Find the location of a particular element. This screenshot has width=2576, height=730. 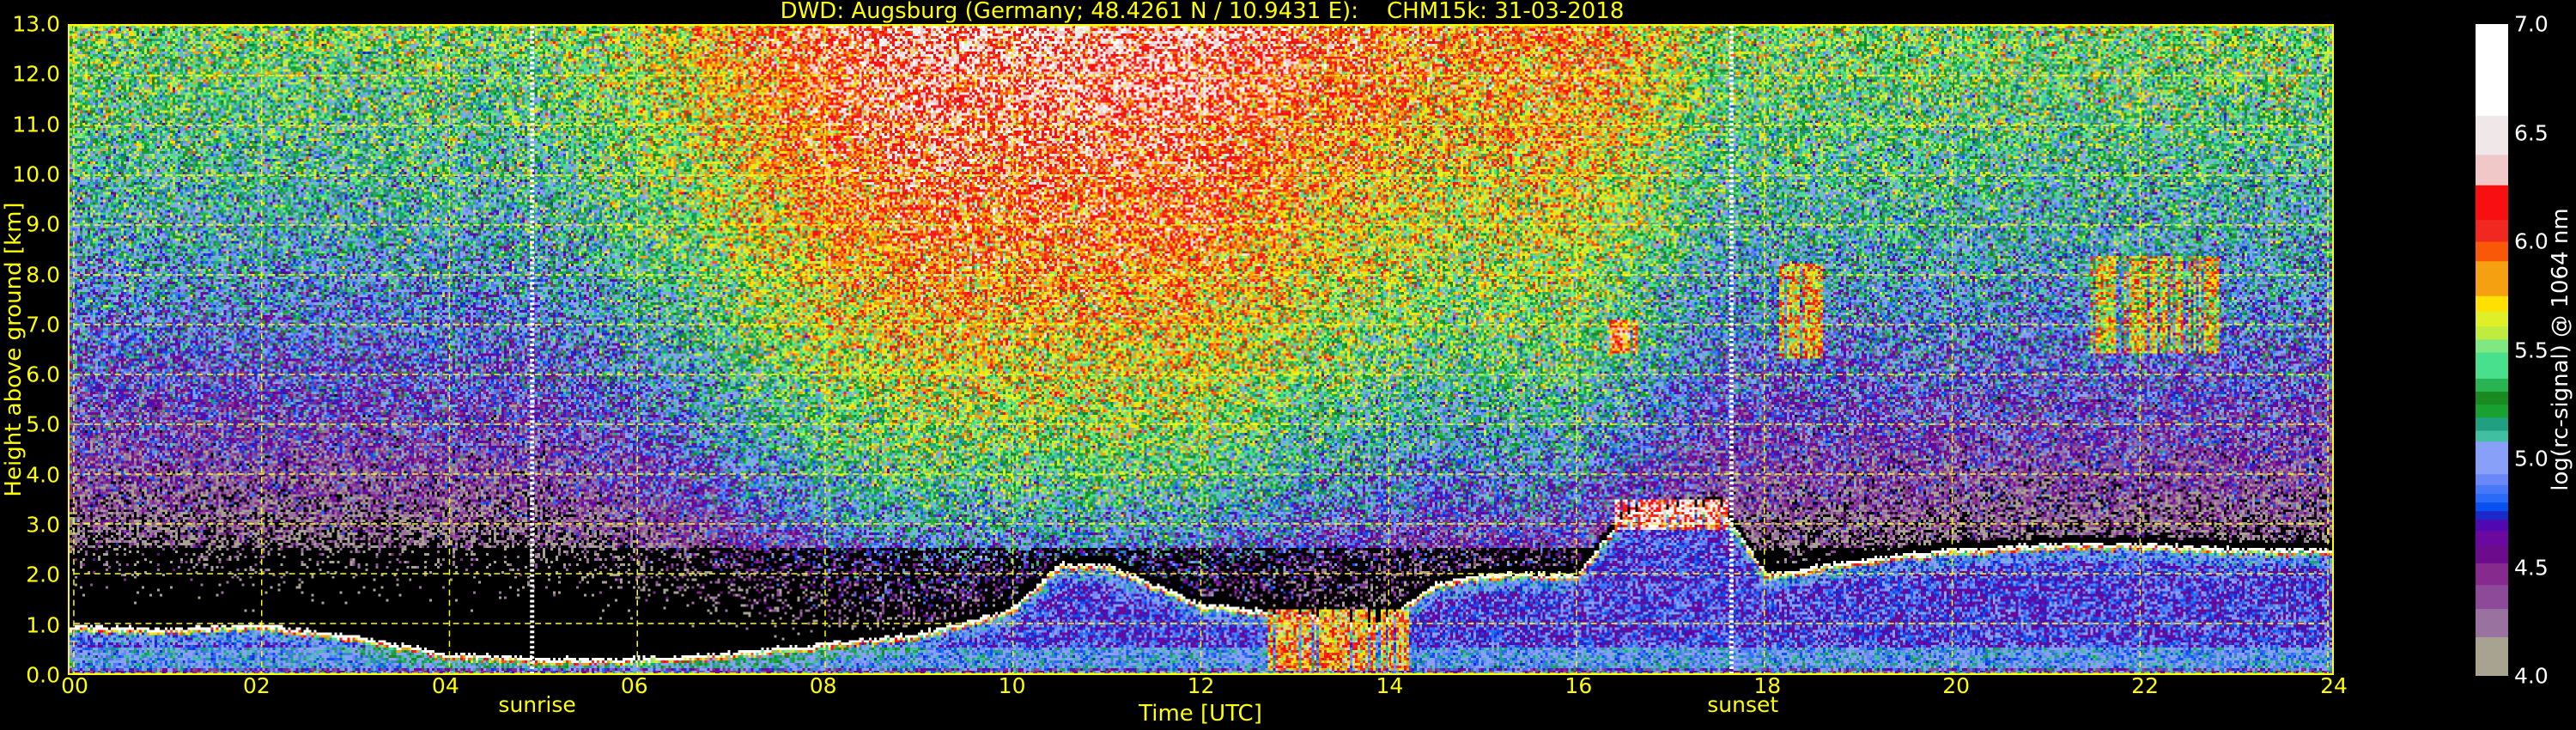

colorbar-tick-label: 5.0 is located at coordinates (2531, 458).